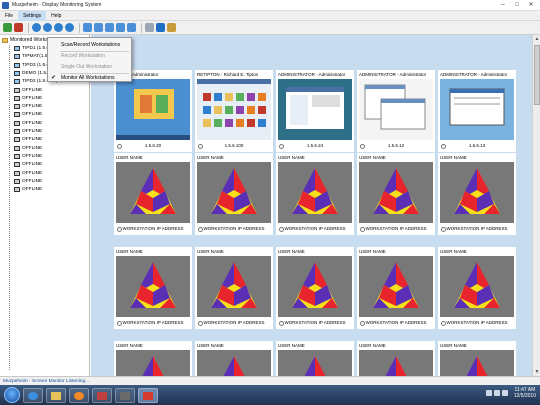  I want to click on window-controls: – □ ✕, so click(517, 5).